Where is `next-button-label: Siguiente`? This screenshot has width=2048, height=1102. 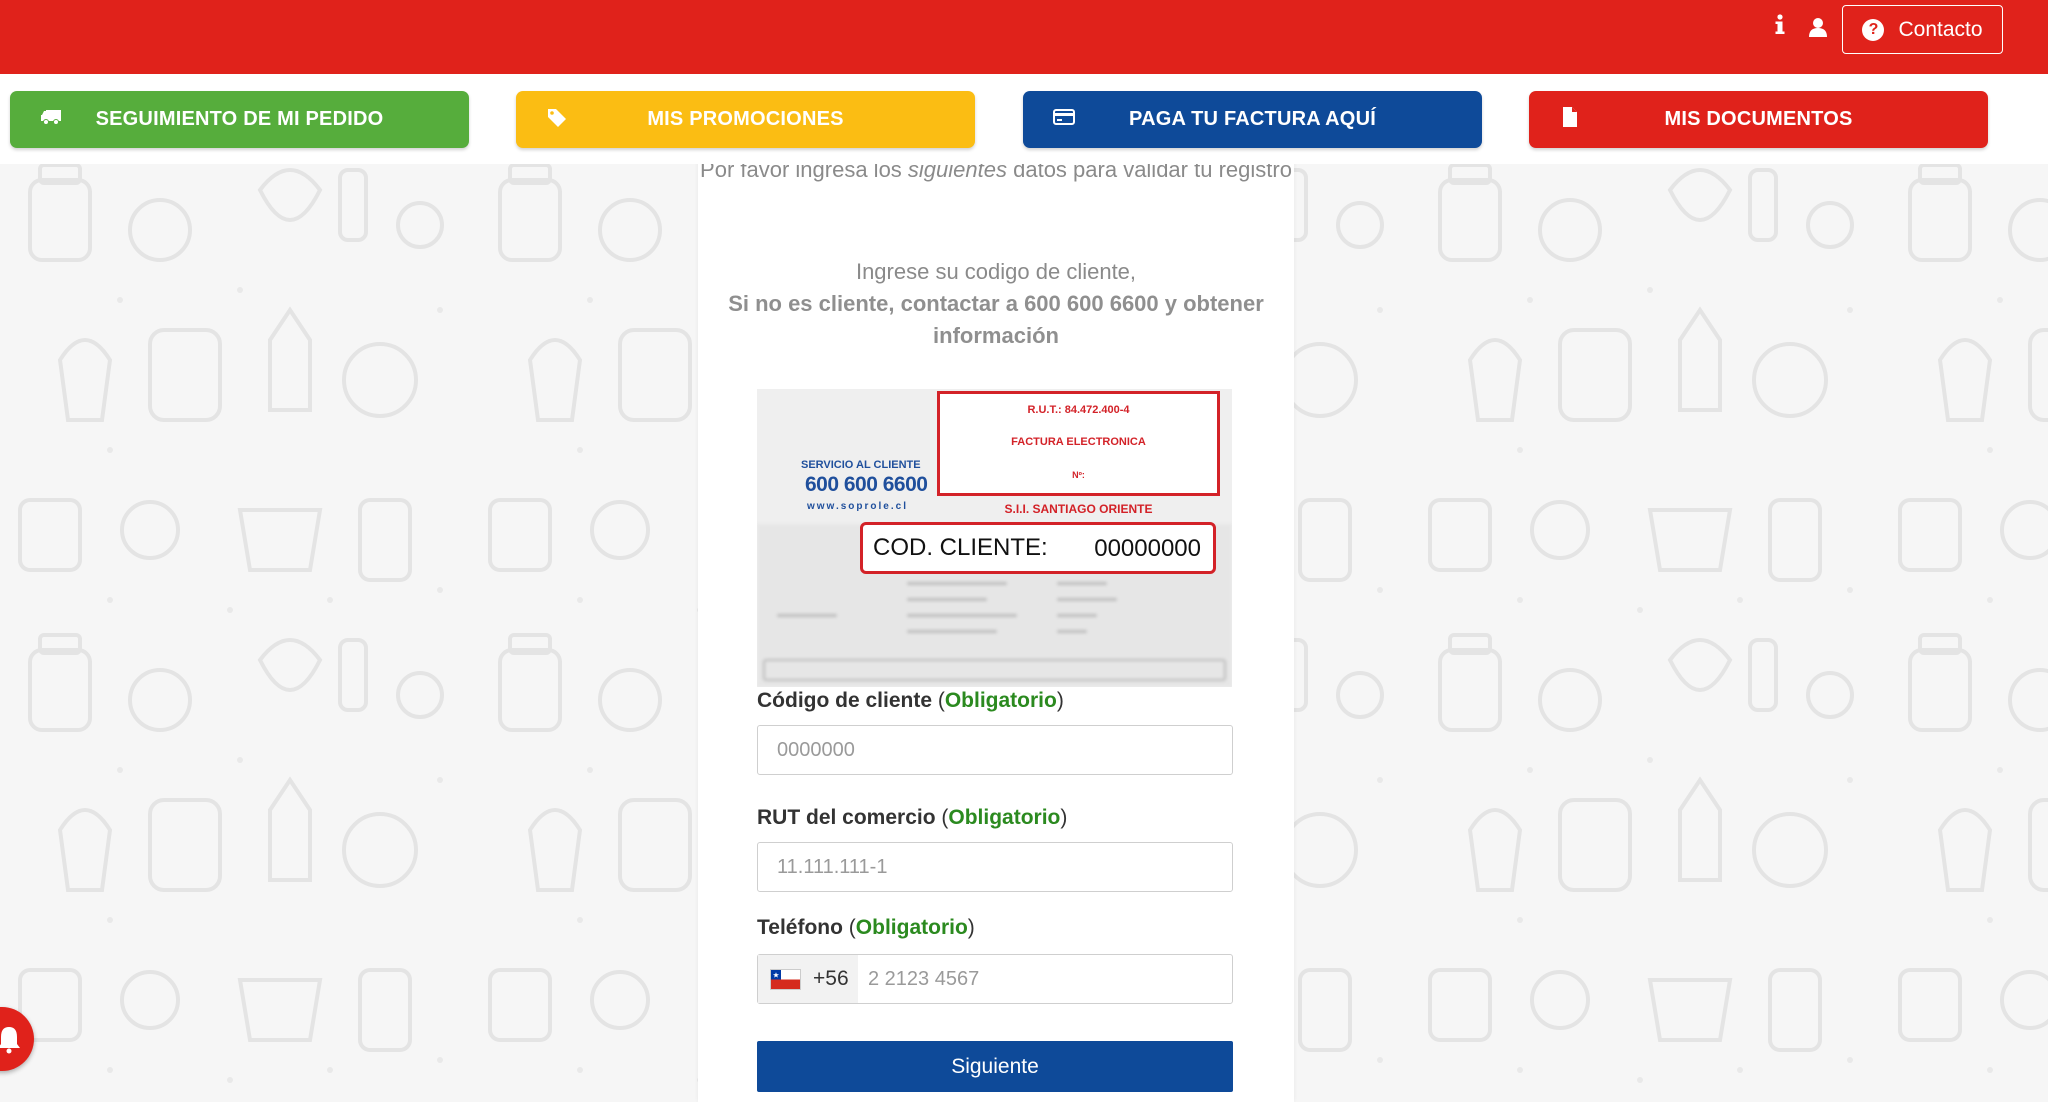
next-button-label: Siguiente is located at coordinates (995, 1066).